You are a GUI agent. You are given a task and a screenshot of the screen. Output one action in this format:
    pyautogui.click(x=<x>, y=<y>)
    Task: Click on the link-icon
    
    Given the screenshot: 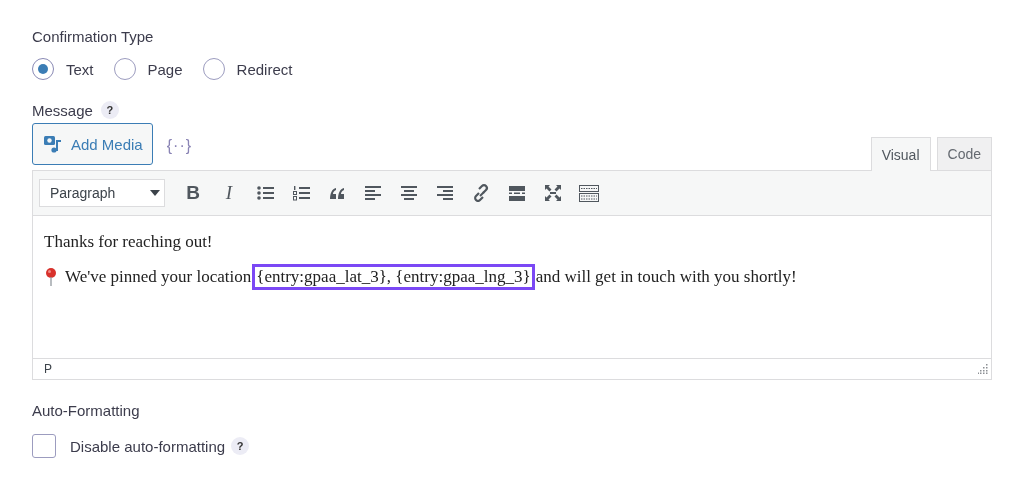 What is the action you would take?
    pyautogui.click(x=481, y=193)
    